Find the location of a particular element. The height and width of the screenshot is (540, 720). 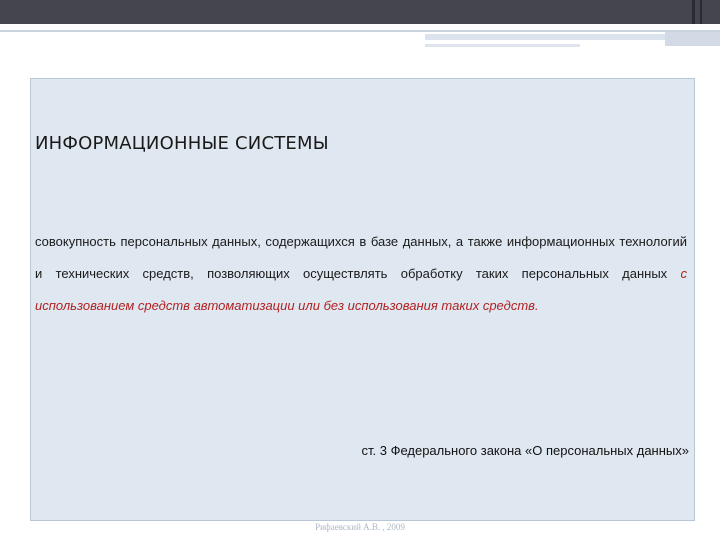

slide-title: ИНФОРМАЦИОННЫЕ СИСТЕМЫ is located at coordinates (182, 143).